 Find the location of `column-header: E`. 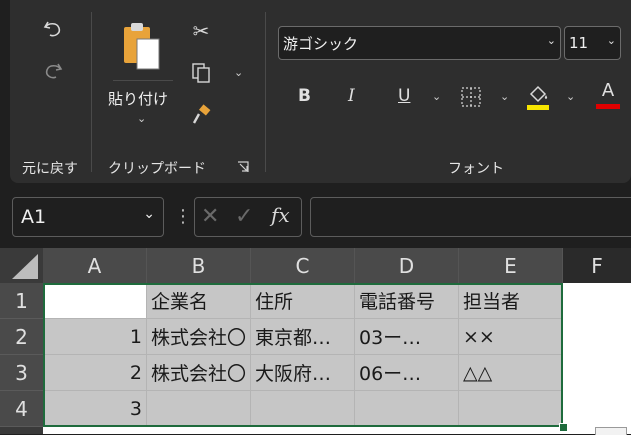

column-header: E is located at coordinates (511, 265).